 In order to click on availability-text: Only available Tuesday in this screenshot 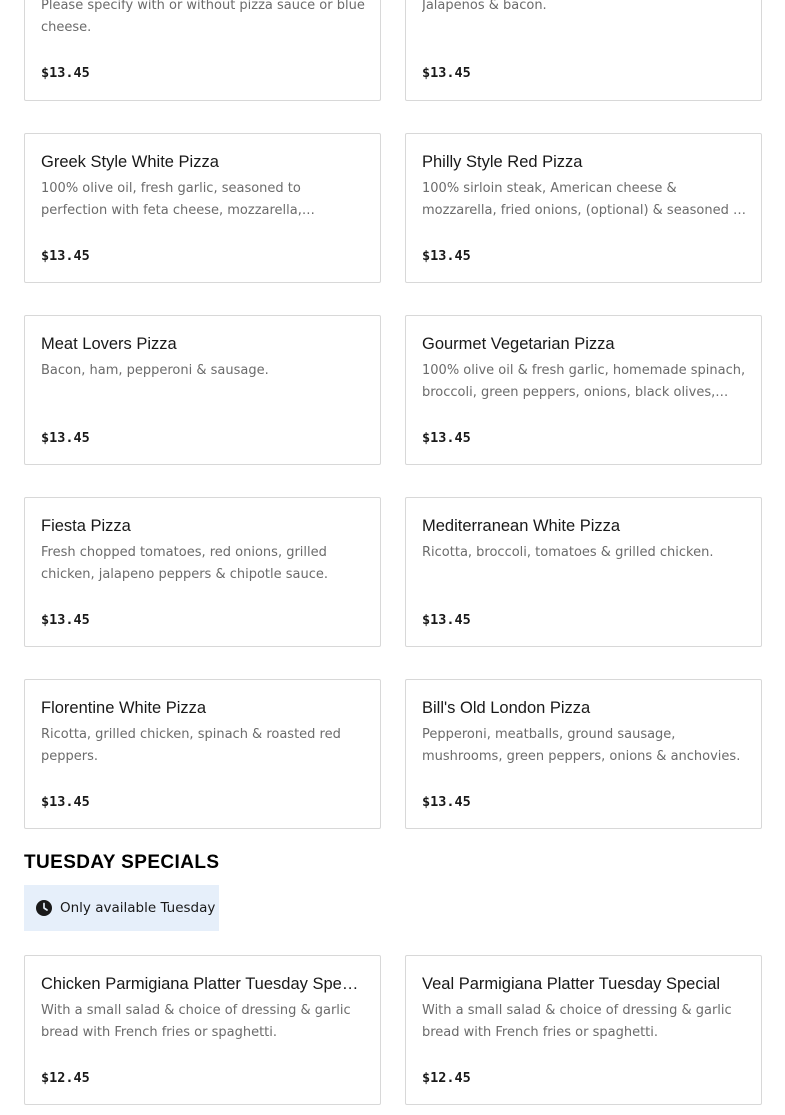, I will do `click(138, 908)`.